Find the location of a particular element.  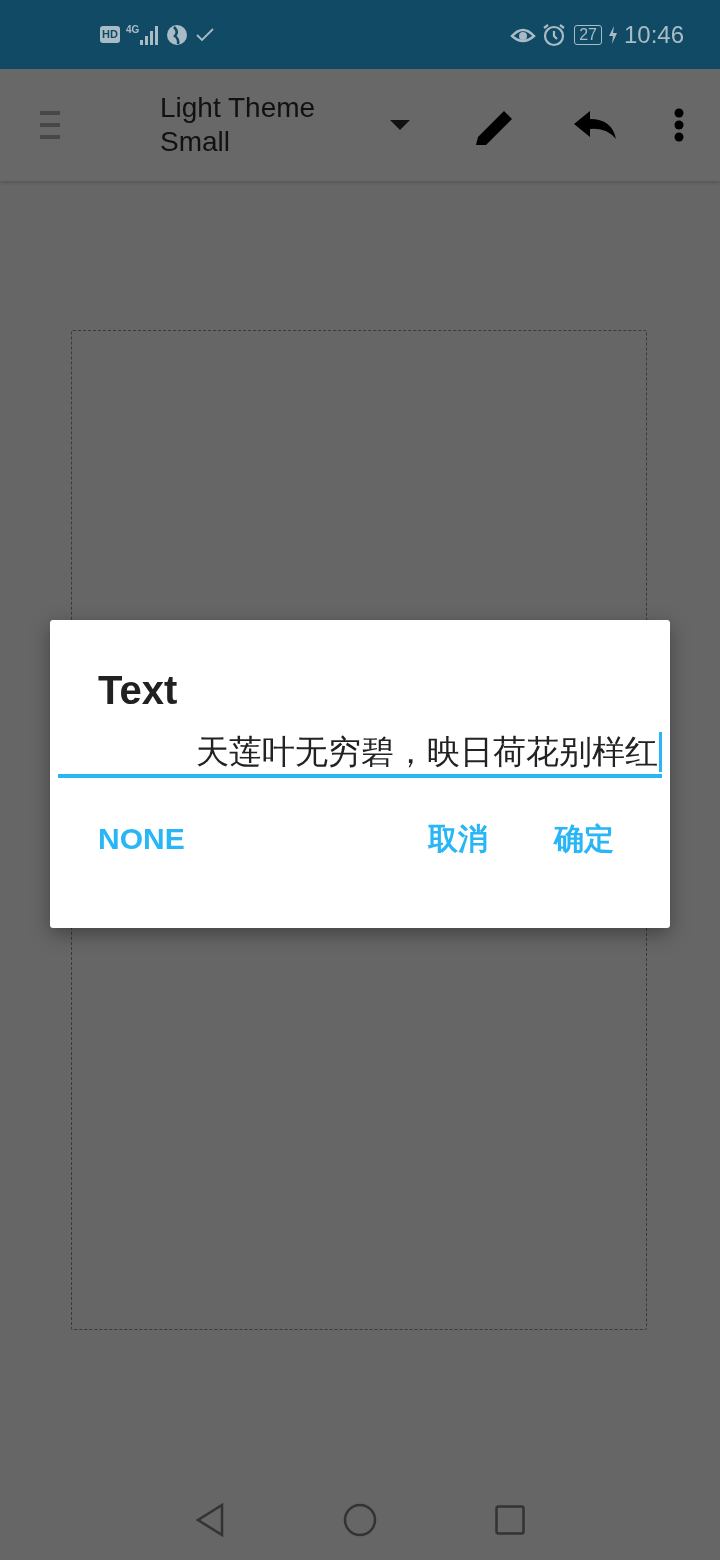

ok-button: 确定 is located at coordinates (584, 838).